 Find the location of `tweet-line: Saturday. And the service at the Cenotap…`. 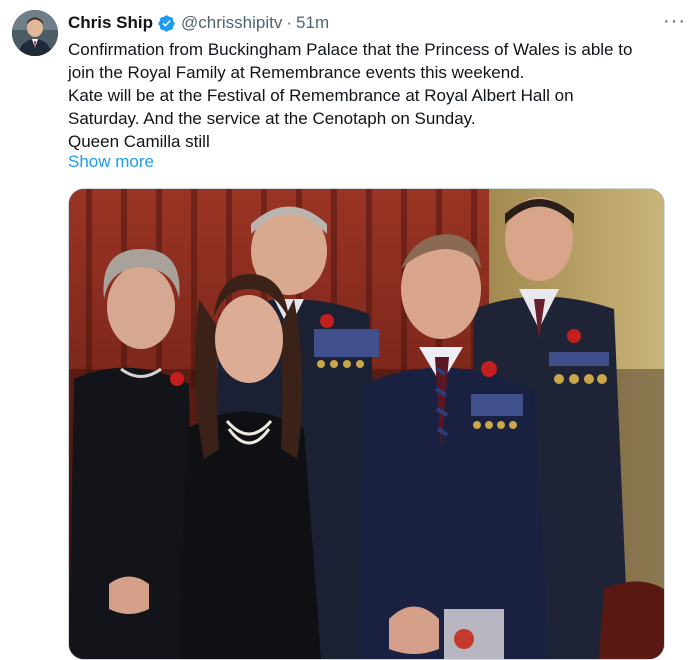

tweet-line: Saturday. And the service at the Cenotap… is located at coordinates (272, 118).